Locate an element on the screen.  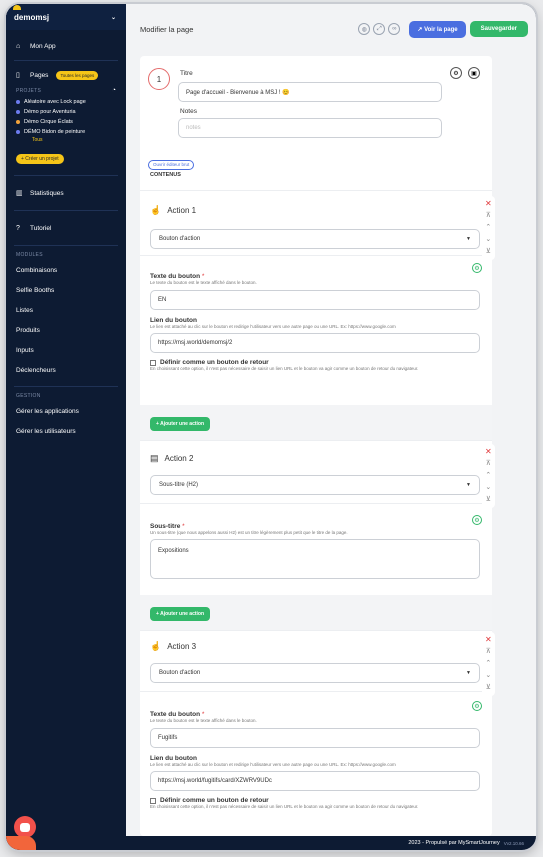
raw-editor-button: Ouvrir éditeur brut is located at coordinates (171, 164).